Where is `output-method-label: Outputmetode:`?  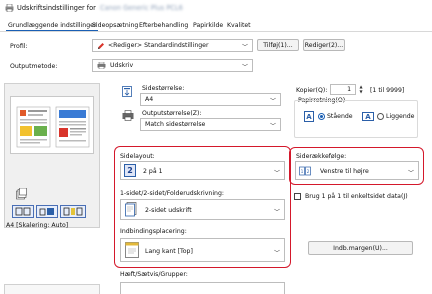
output-method-label: Outputmetode: is located at coordinates (34, 66).